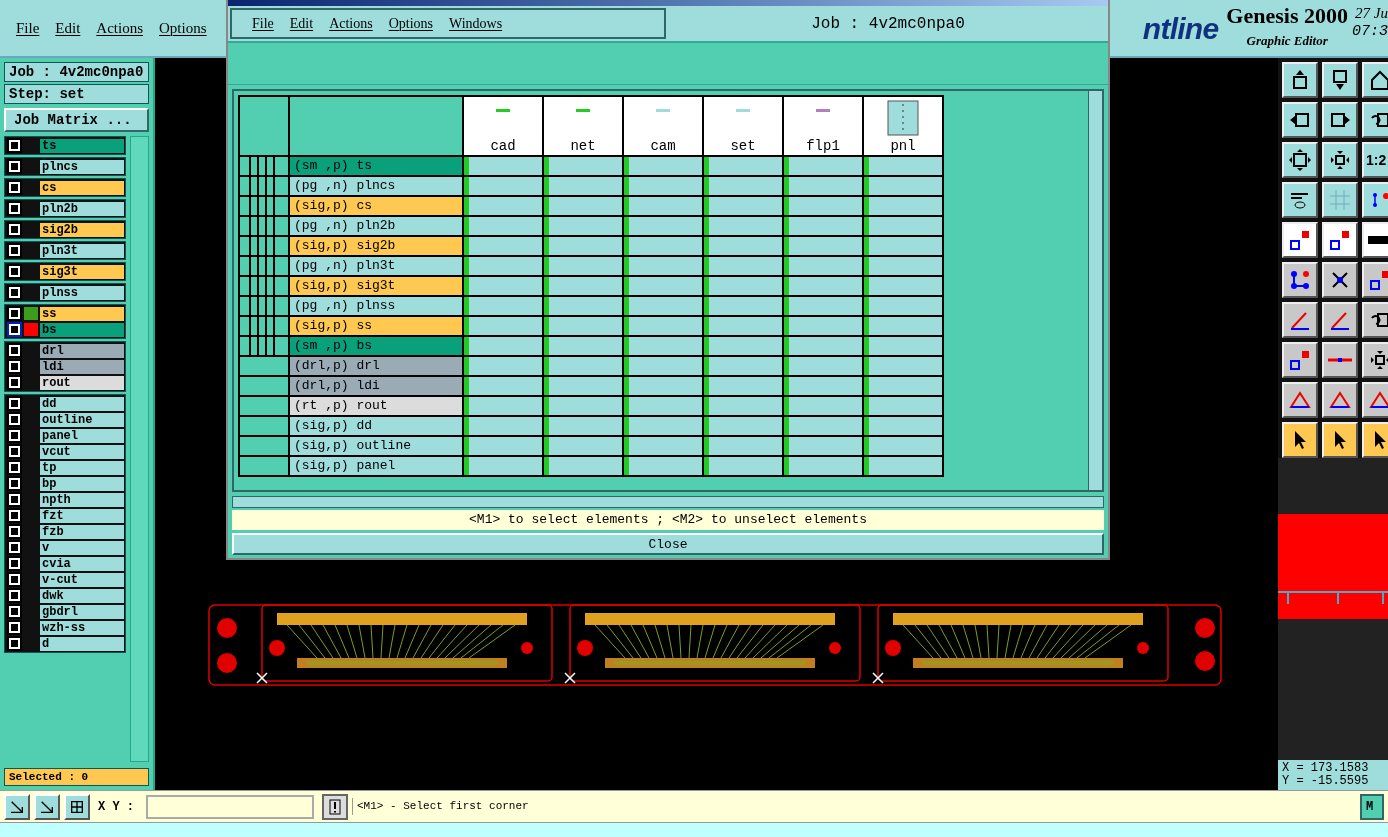 This screenshot has width=1388, height=837. Describe the element at coordinates (376, 306) in the screenshot. I see `layer-row-label: (pg ,n) plnss` at that location.